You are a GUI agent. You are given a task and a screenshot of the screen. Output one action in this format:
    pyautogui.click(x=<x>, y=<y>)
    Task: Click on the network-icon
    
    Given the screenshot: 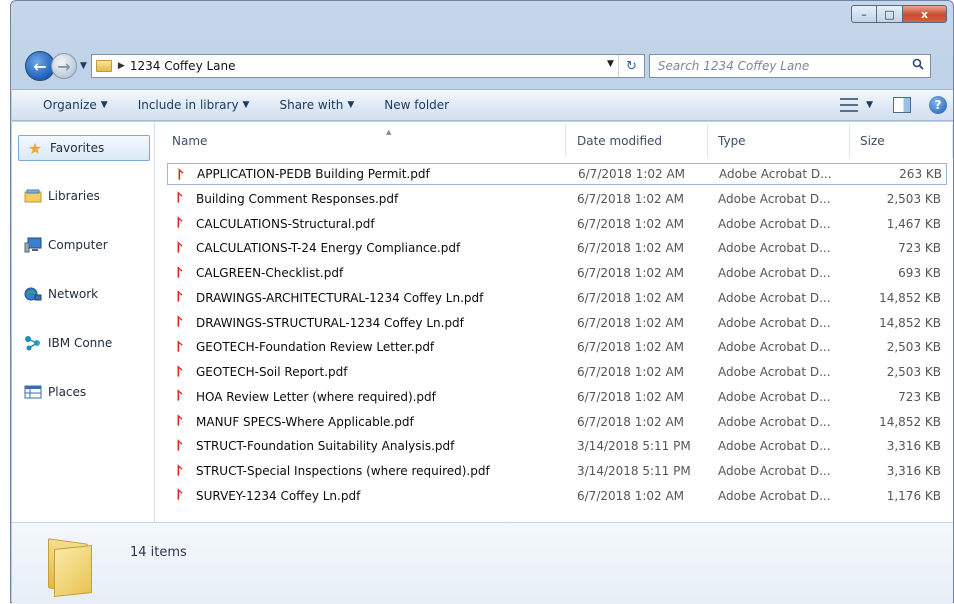 What is the action you would take?
    pyautogui.click(x=33, y=294)
    